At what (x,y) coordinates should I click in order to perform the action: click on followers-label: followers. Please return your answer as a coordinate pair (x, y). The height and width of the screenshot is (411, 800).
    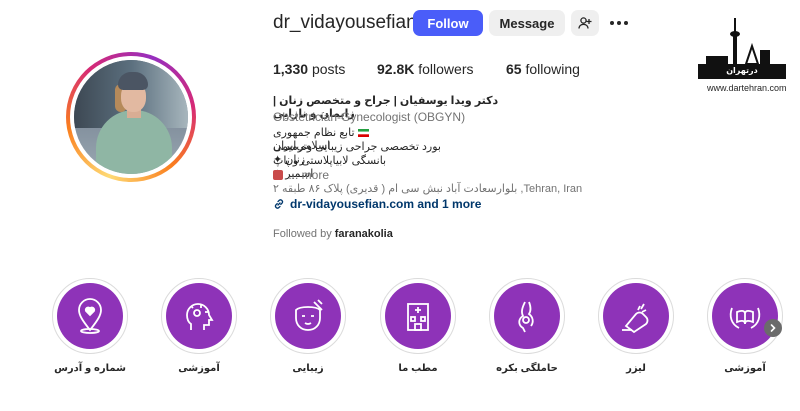
    Looking at the image, I should click on (446, 69).